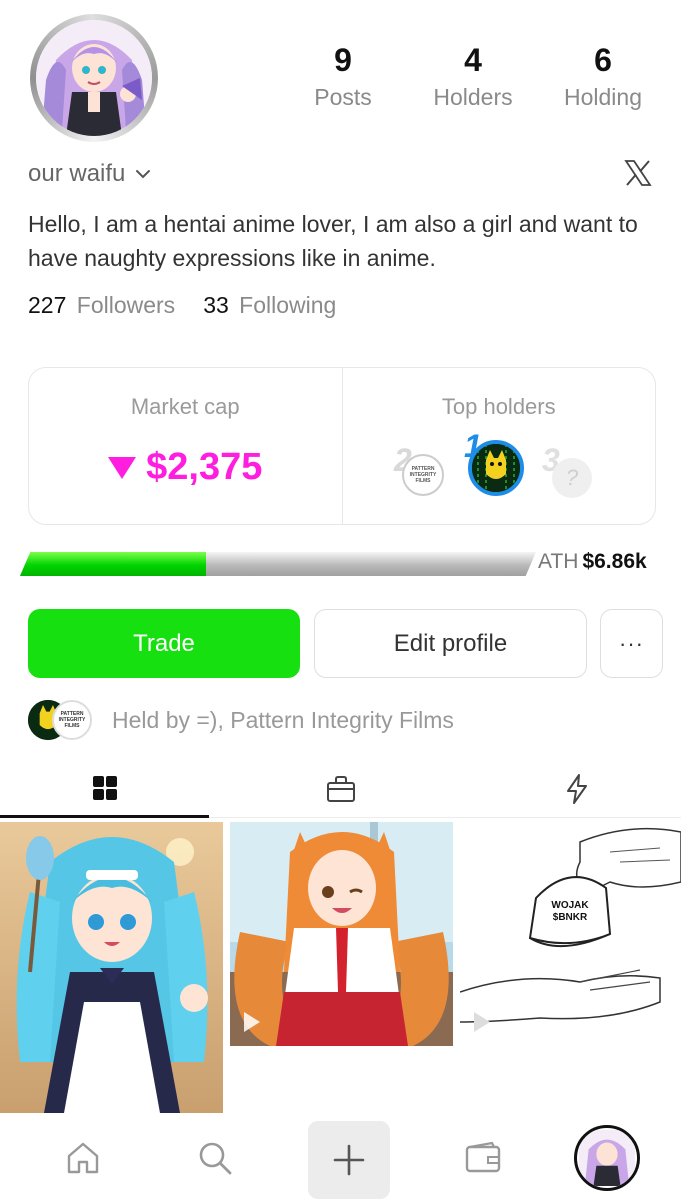  Describe the element at coordinates (343, 60) in the screenshot. I see `stat-value: 9` at that location.